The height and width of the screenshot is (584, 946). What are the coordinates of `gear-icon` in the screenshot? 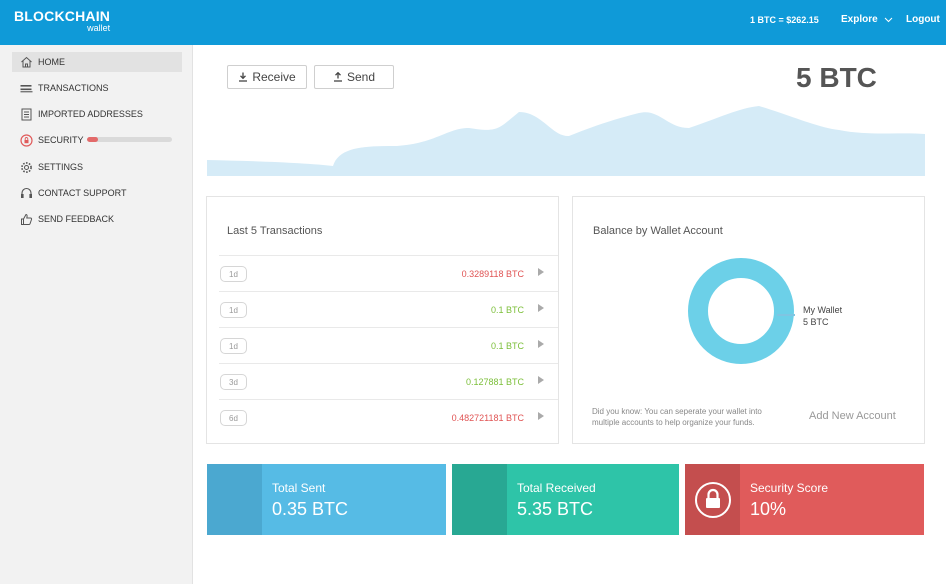 It's located at (26, 167).